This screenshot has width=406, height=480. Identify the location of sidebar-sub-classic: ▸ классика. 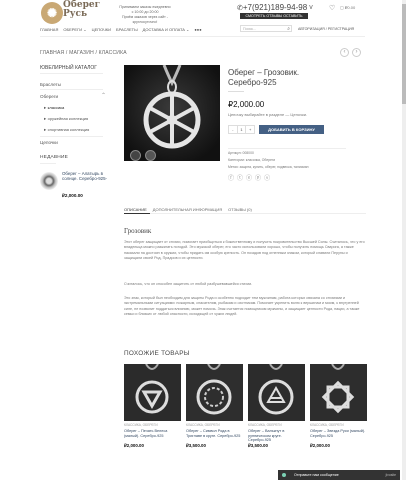
(54, 108).